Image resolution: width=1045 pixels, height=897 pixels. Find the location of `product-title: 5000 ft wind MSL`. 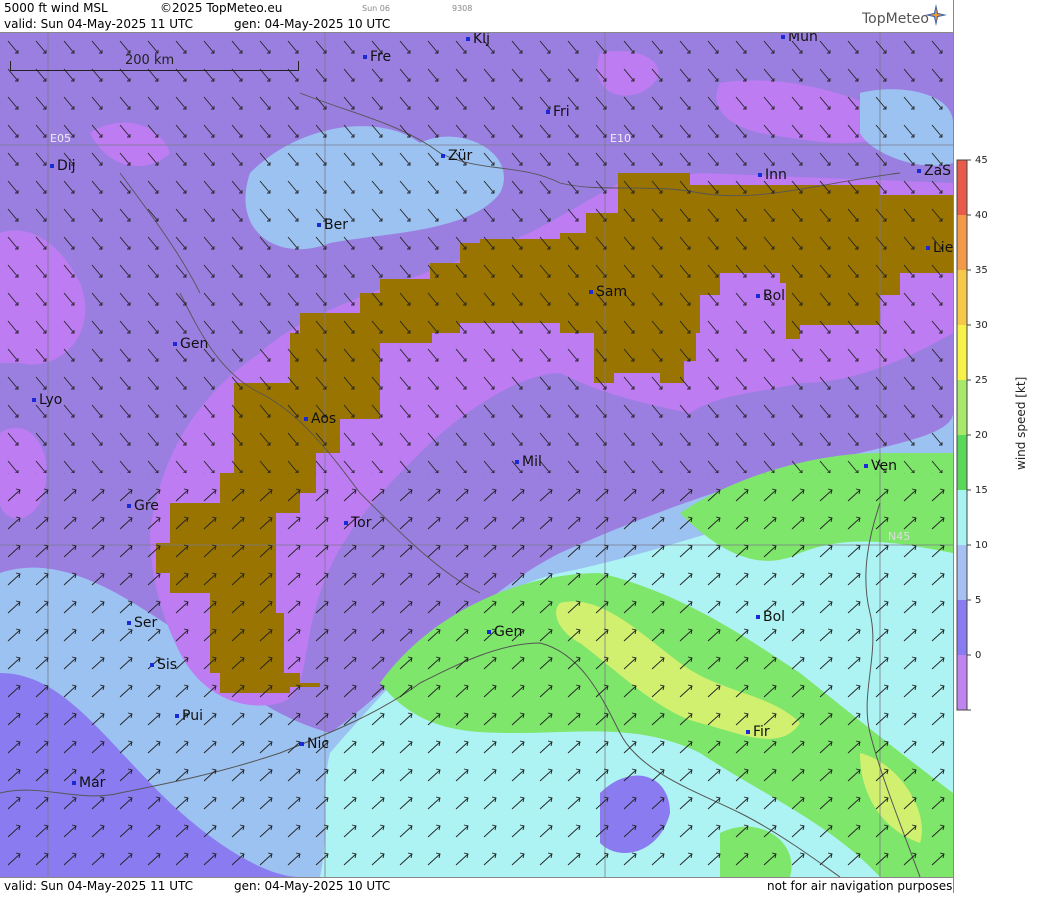

product-title: 5000 ft wind MSL is located at coordinates (56, 8).